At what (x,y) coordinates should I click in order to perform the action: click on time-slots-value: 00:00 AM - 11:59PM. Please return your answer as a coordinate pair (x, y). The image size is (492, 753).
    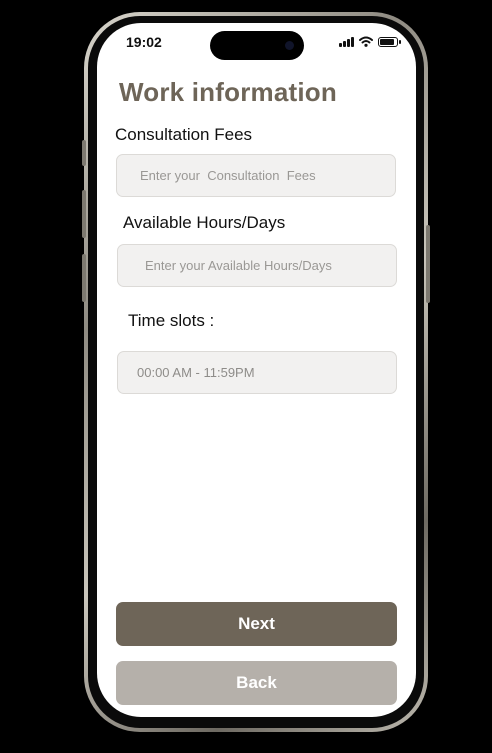
    Looking at the image, I should click on (196, 372).